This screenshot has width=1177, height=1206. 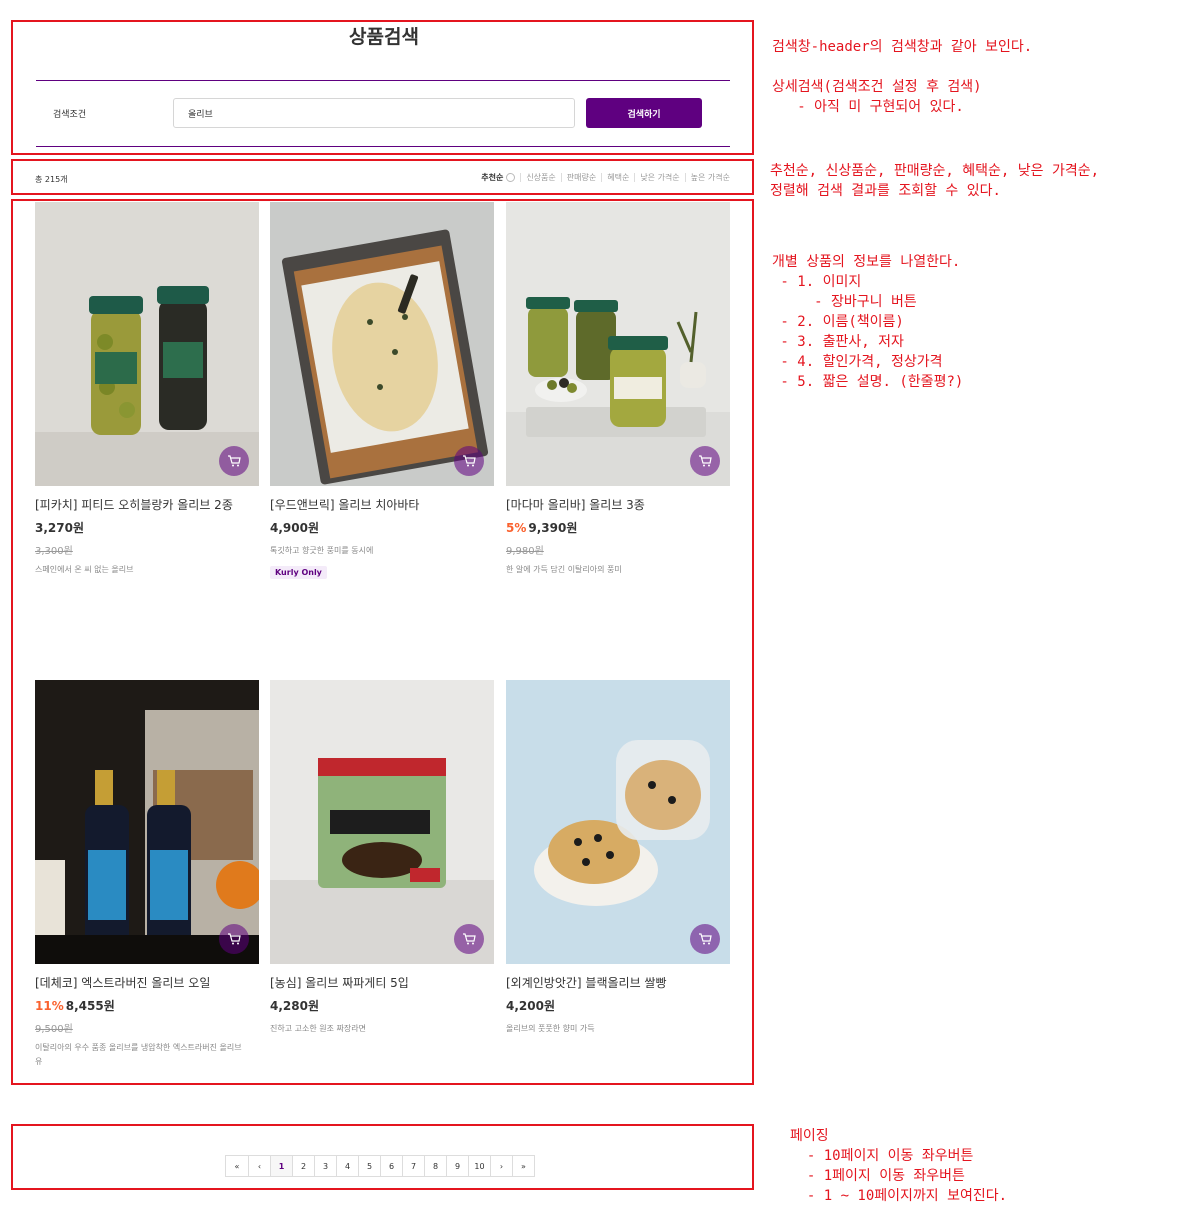 I want to click on product-description: 스페인에서 온 씨 없는 올리브, so click(x=84, y=569).